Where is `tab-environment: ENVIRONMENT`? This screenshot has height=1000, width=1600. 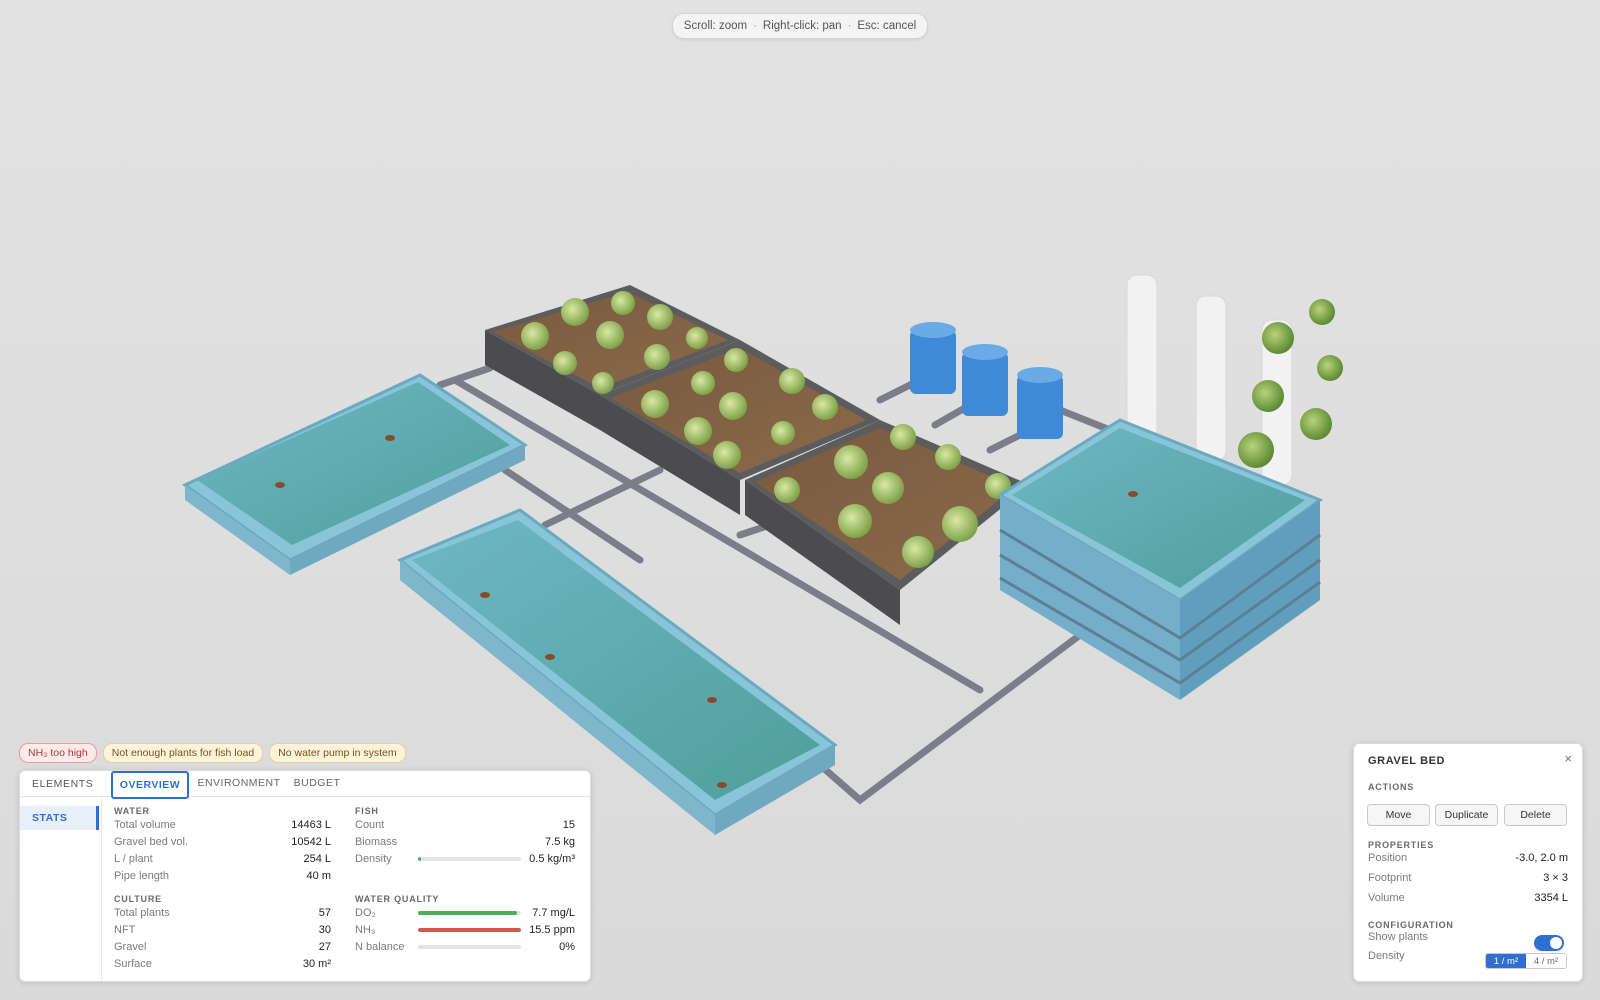
tab-environment: ENVIRONMENT is located at coordinates (238, 783).